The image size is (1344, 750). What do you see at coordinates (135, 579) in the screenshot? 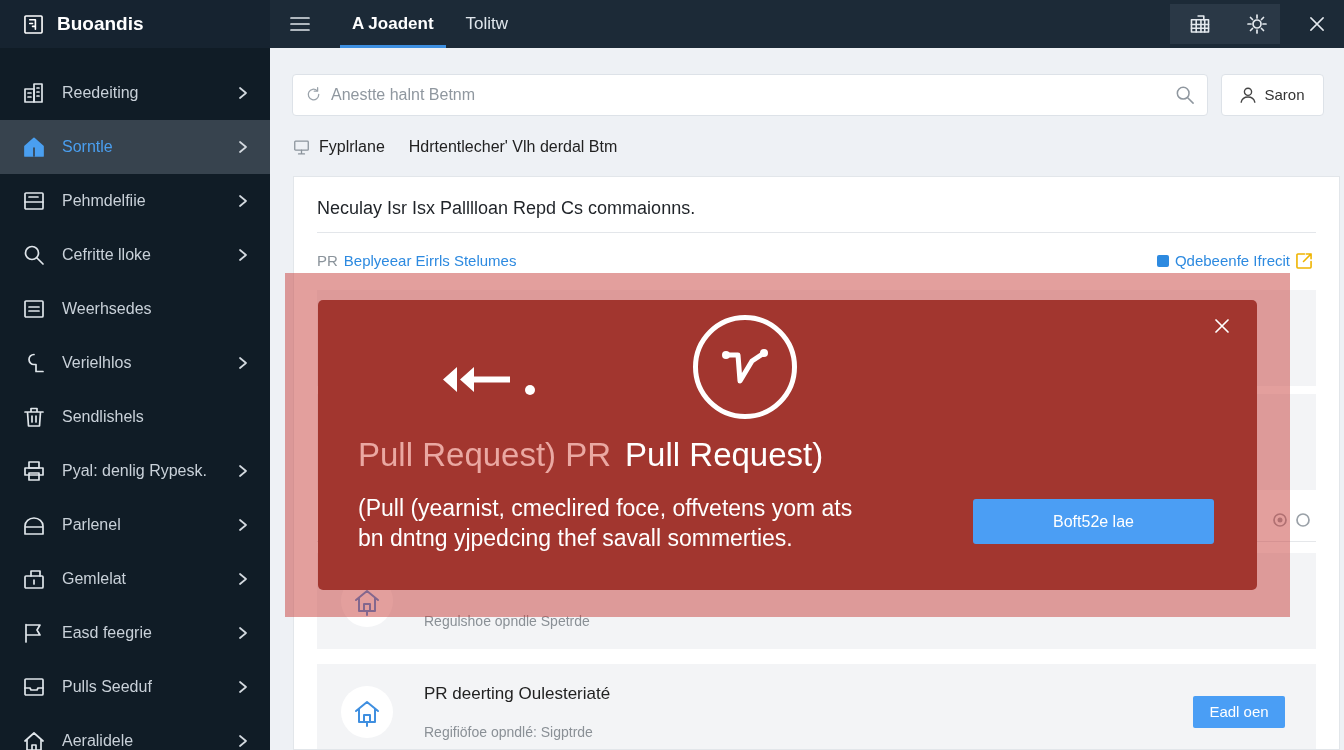
I see `sidebar-item: Gemlelat` at bounding box center [135, 579].